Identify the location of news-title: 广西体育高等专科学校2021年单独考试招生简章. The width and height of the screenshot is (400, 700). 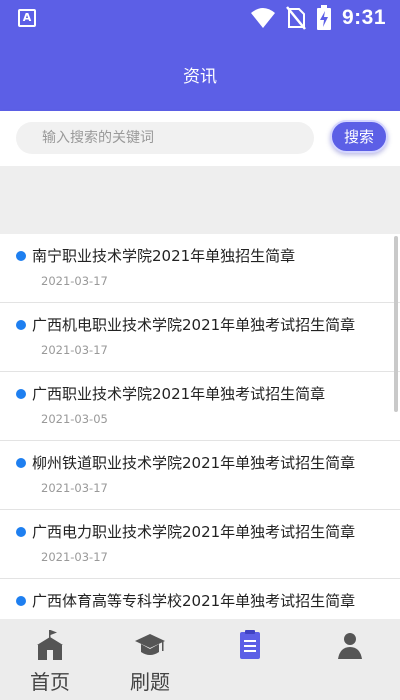
(194, 601).